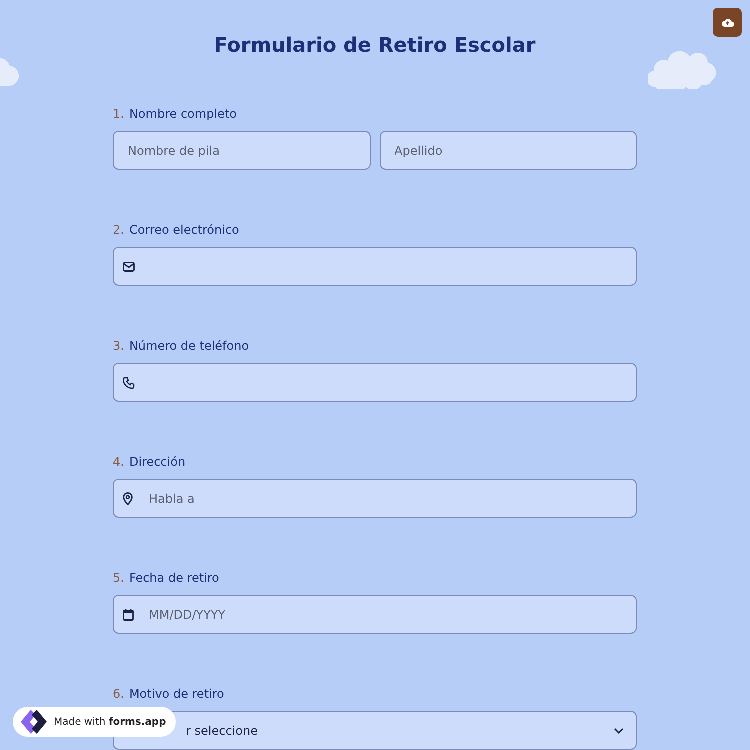 Image resolution: width=750 pixels, height=750 pixels. I want to click on question-label: Correo electrónico, so click(184, 230).